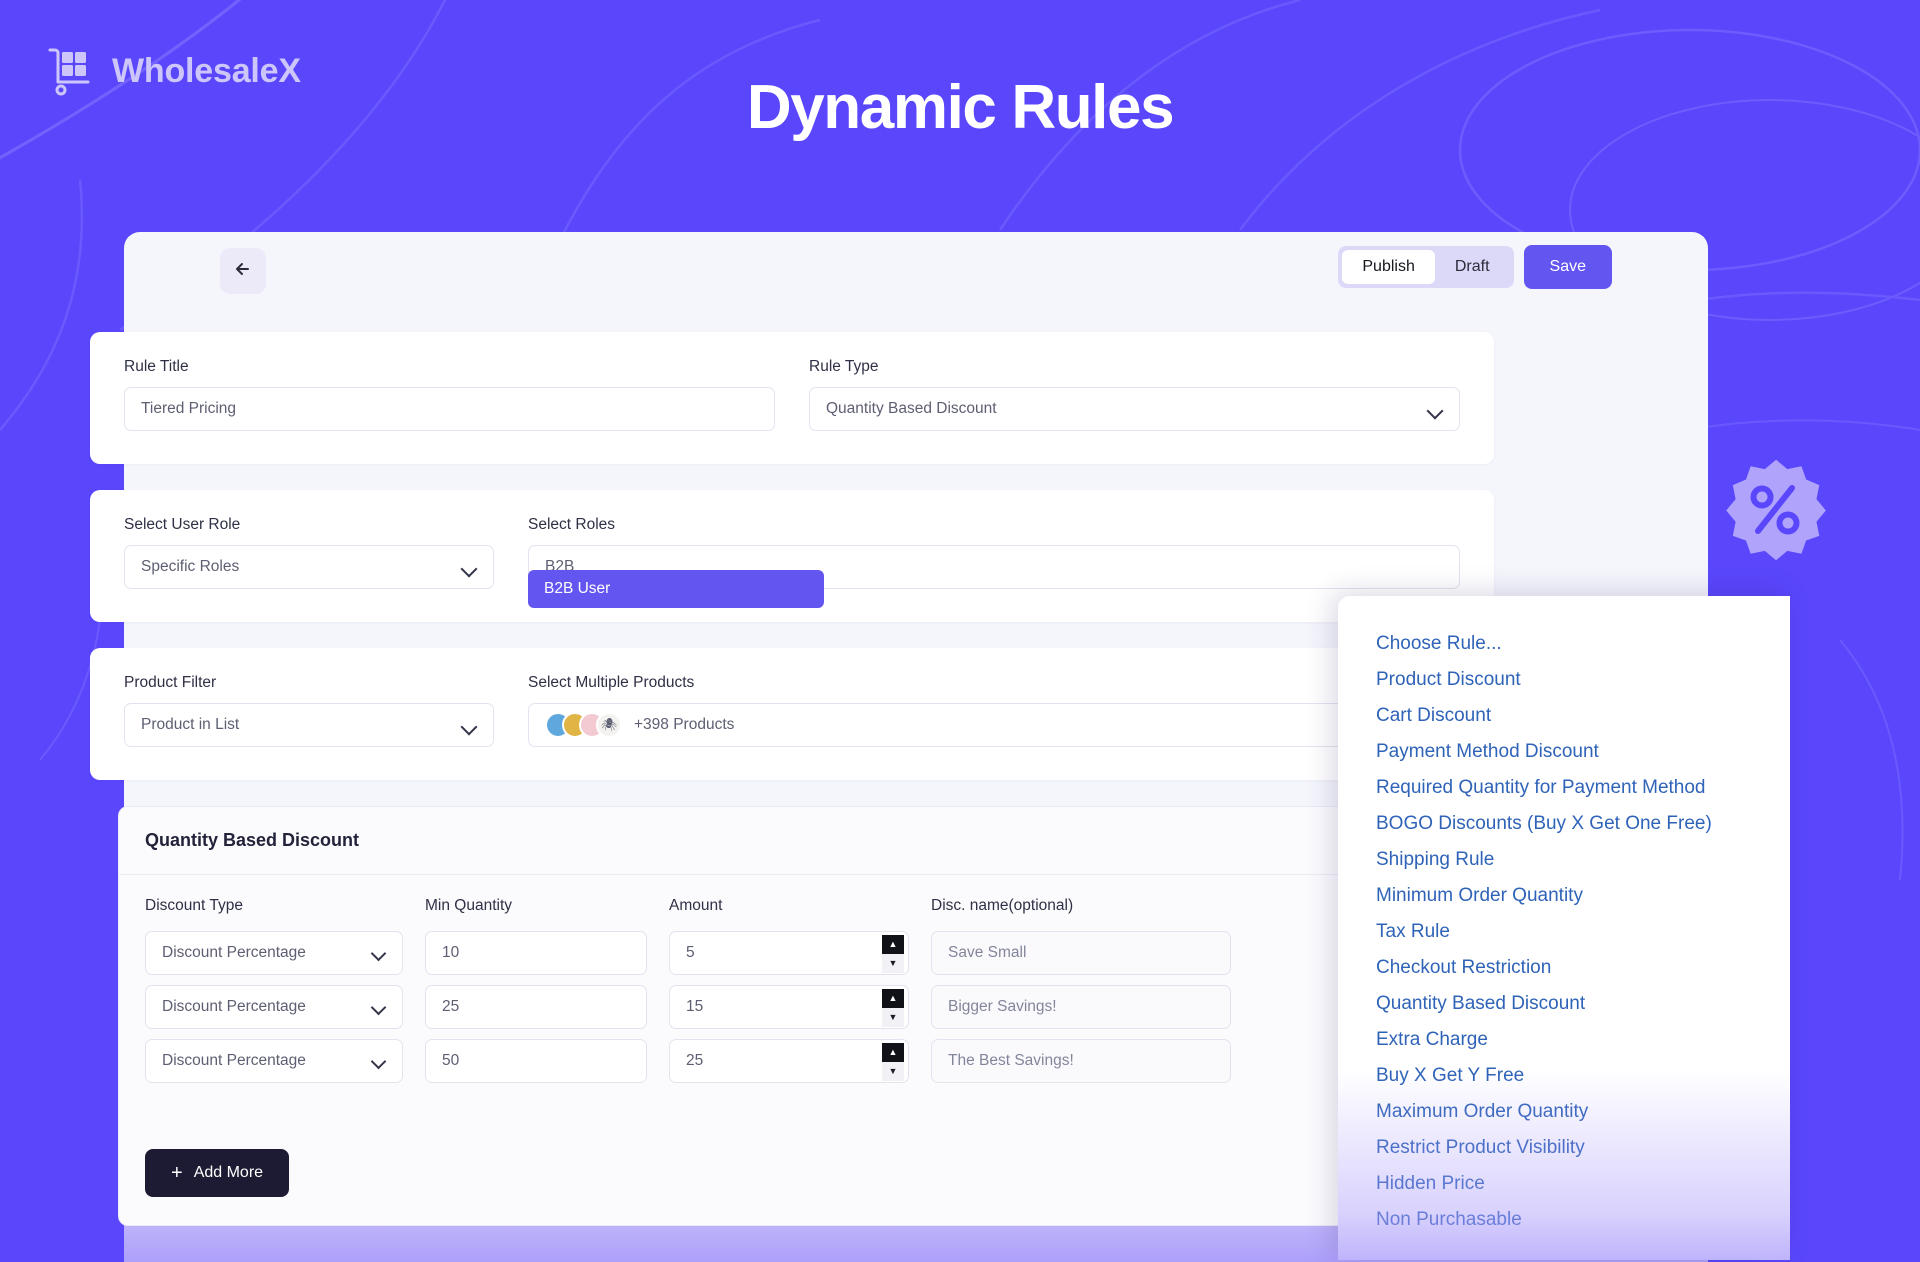 This screenshot has width=1920, height=1262. What do you see at coordinates (609, 725) in the screenshot?
I see `product-thumb-4: 🕷` at bounding box center [609, 725].